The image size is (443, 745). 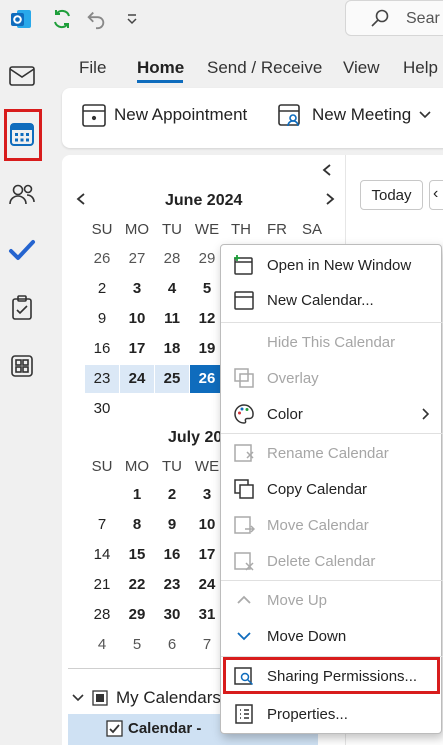 What do you see at coordinates (102, 555) in the screenshot?
I see `calendar-day: 14` at bounding box center [102, 555].